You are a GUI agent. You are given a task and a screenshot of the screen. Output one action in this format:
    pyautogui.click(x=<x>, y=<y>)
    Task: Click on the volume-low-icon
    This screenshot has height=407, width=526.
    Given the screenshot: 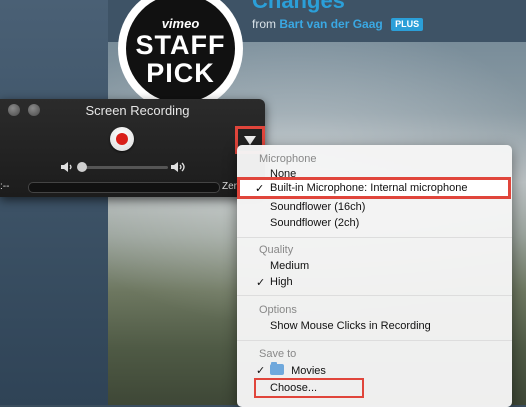 What is the action you would take?
    pyautogui.click(x=66, y=167)
    